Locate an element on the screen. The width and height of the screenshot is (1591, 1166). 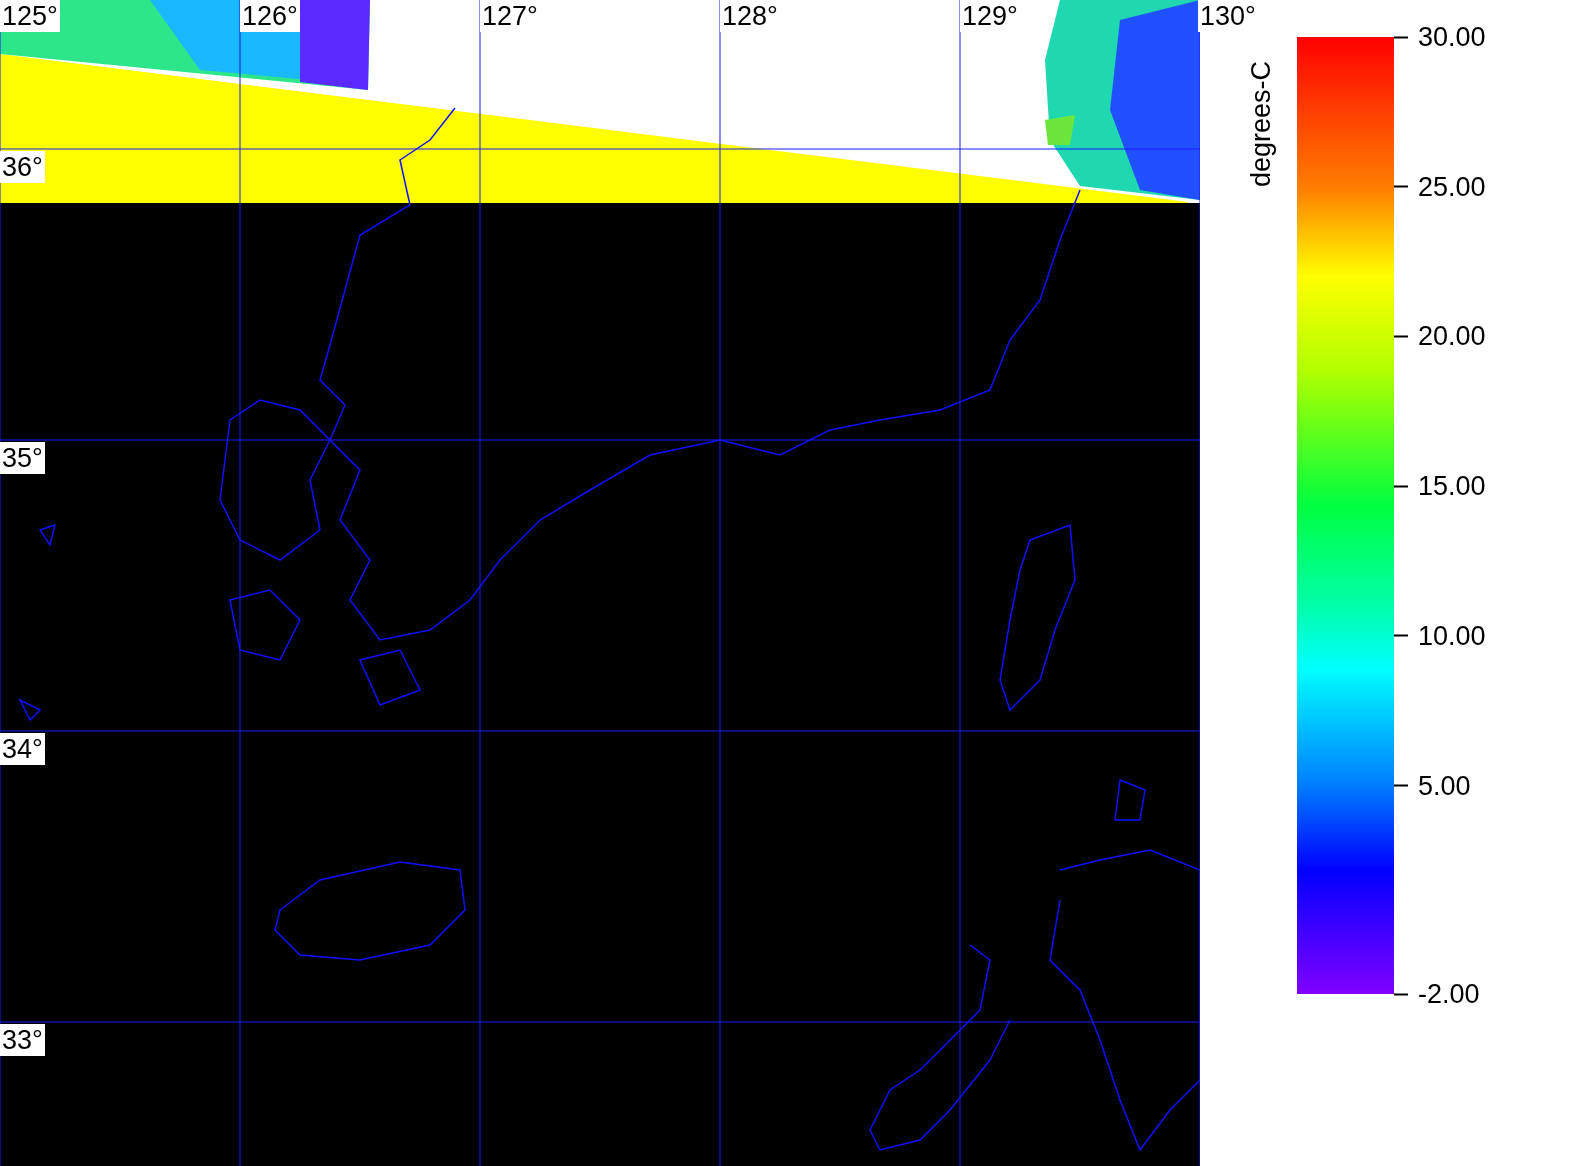
longitude-label: 125° is located at coordinates (30, 16).